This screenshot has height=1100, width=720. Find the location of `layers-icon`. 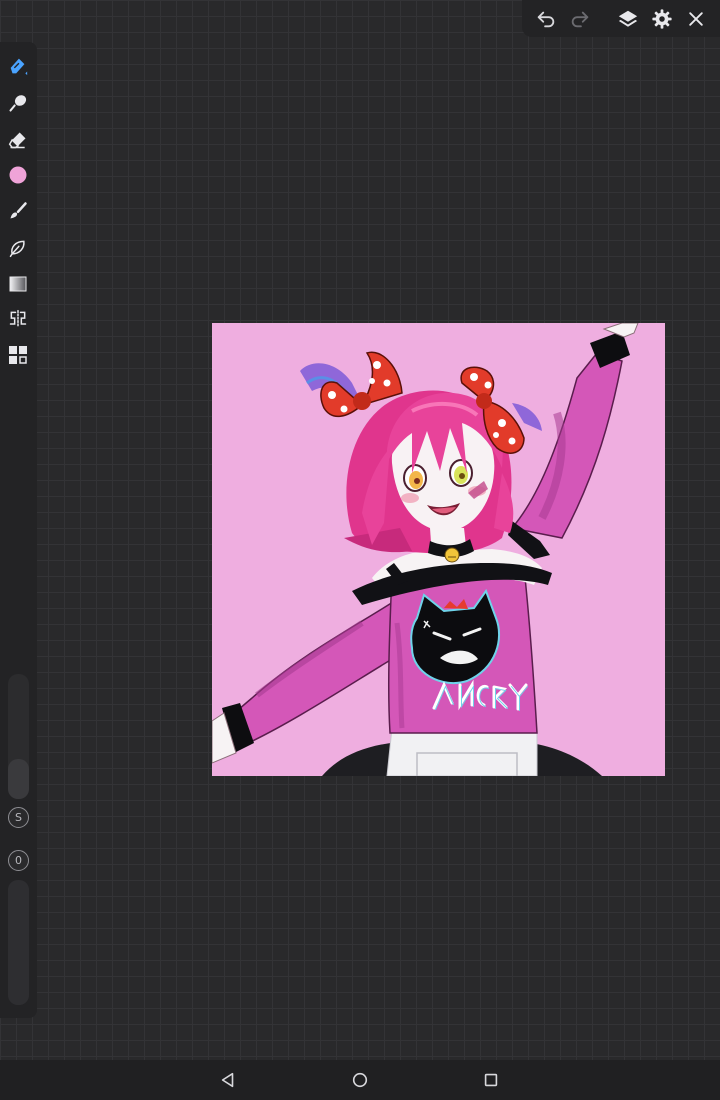

layers-icon is located at coordinates (628, 18).